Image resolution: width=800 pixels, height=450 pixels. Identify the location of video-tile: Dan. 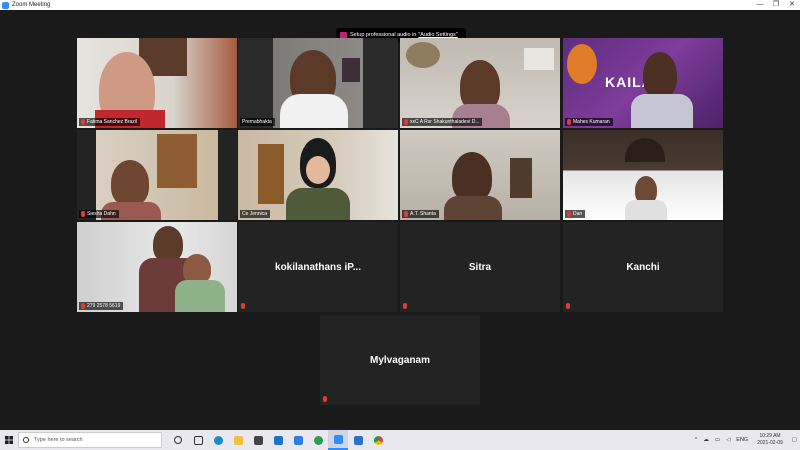
(643, 175).